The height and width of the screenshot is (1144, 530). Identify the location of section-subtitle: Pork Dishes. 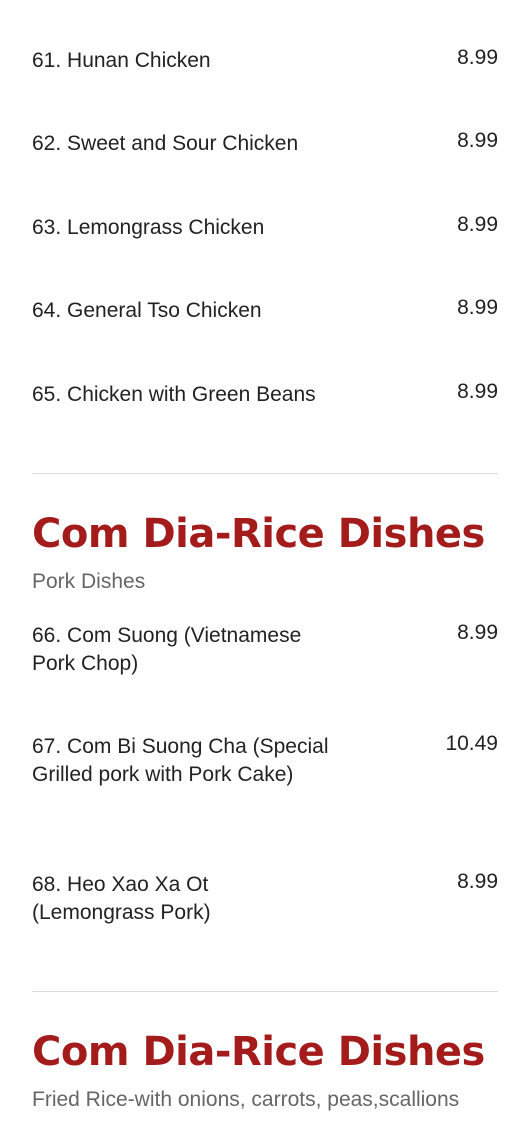
(89, 581).